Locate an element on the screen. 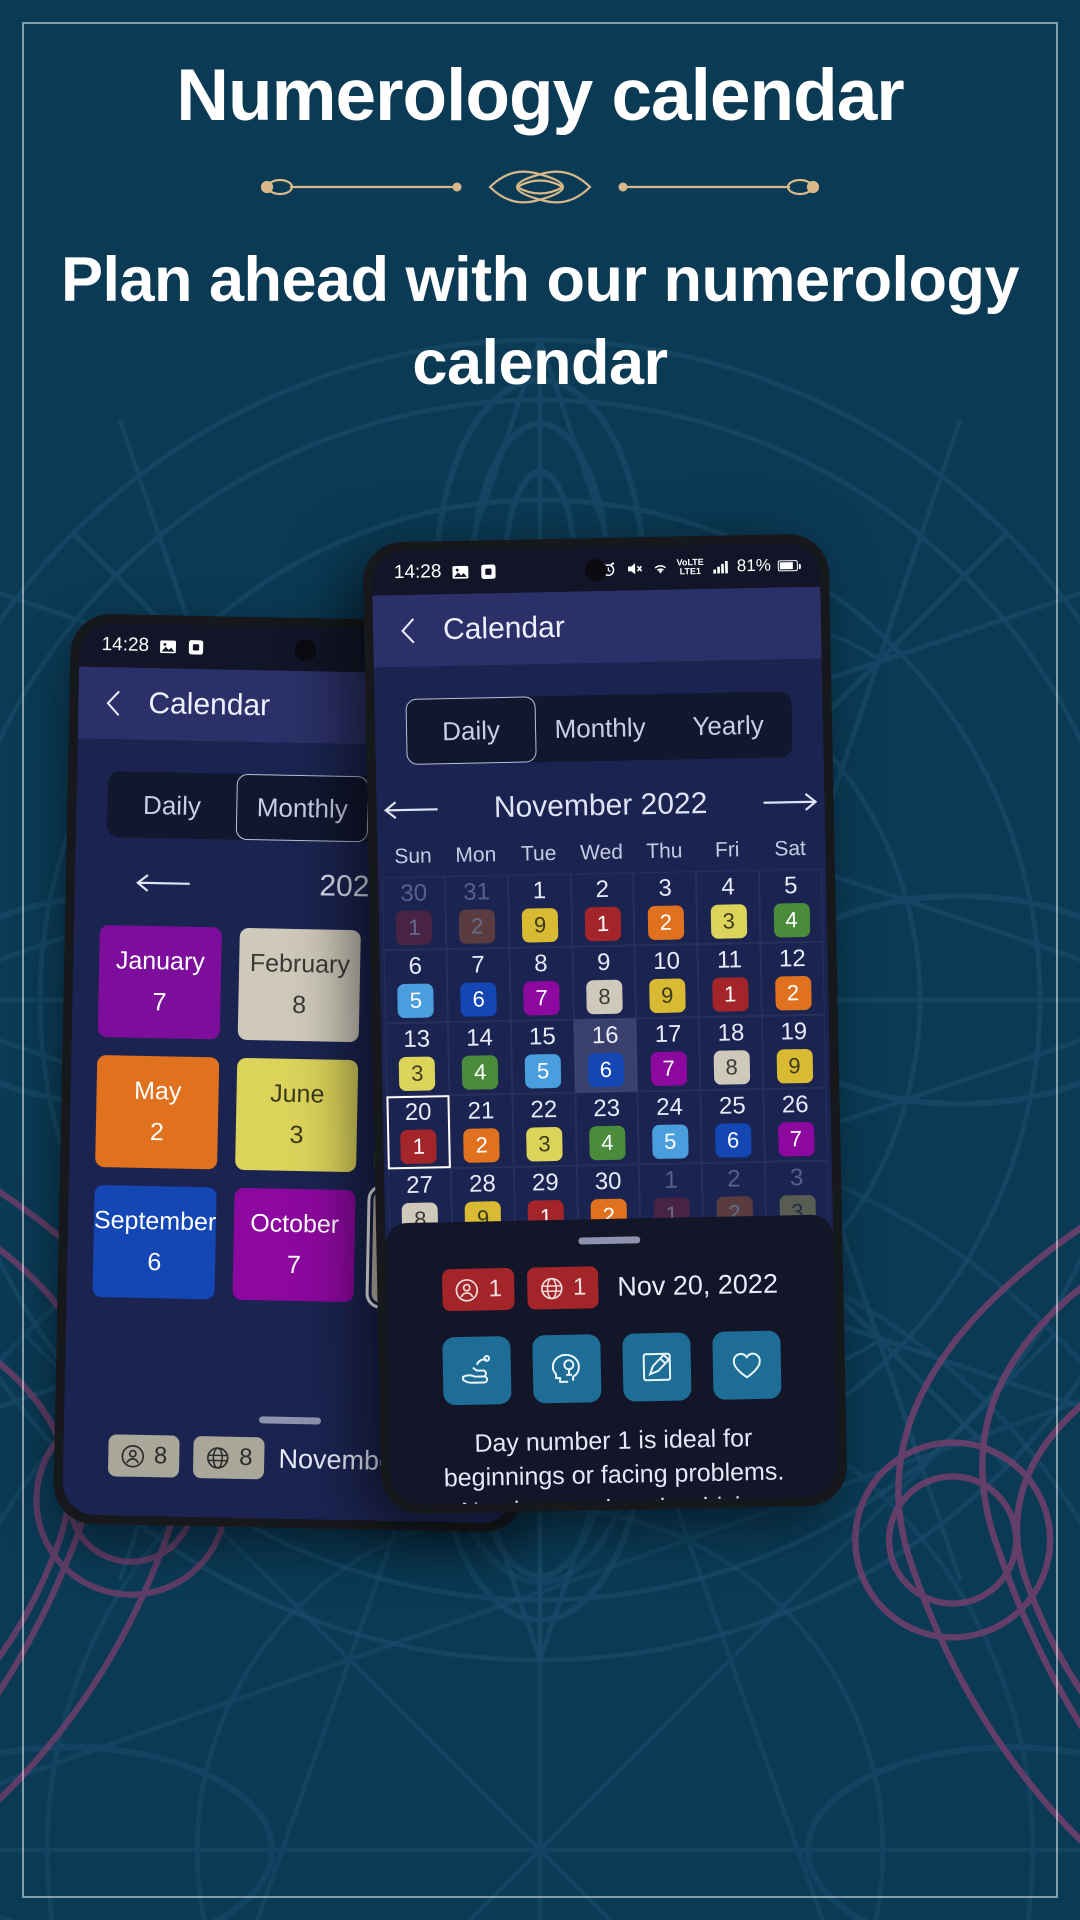 Image resolution: width=1080 pixels, height=1920 pixels. month-tile: January 7 is located at coordinates (160, 982).